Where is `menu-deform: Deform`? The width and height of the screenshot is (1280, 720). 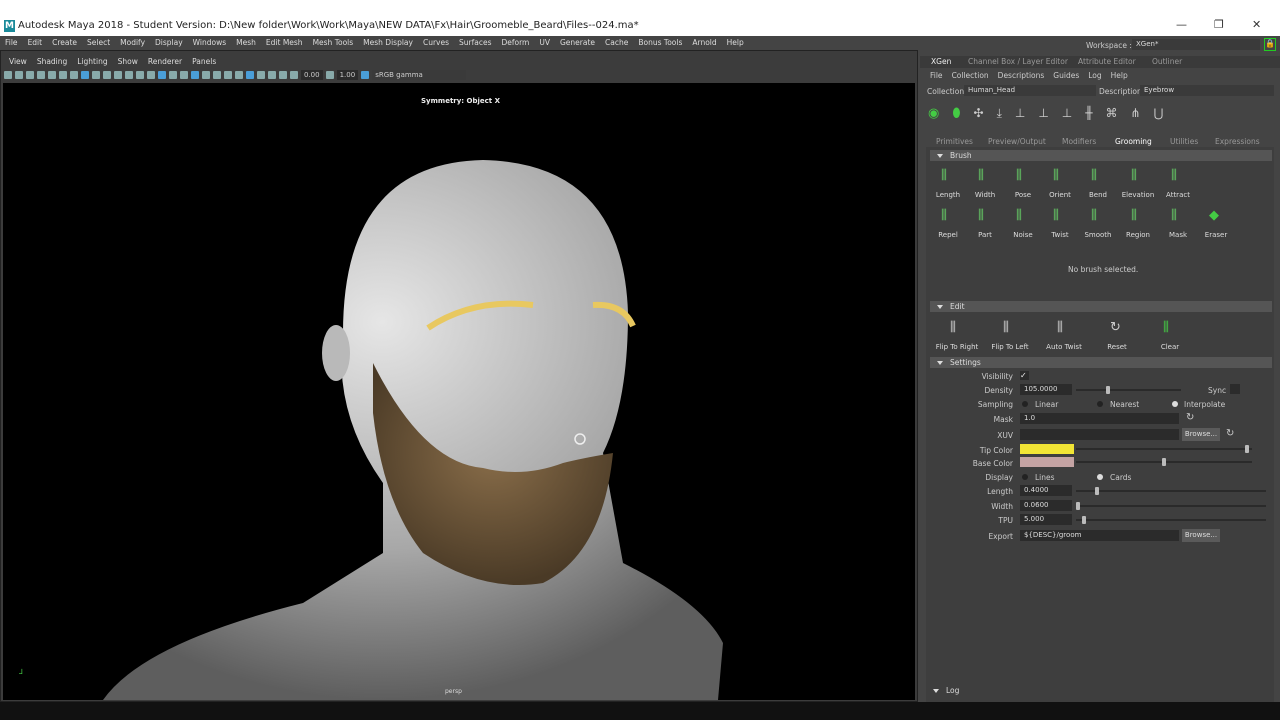
menu-deform: Deform is located at coordinates (515, 43).